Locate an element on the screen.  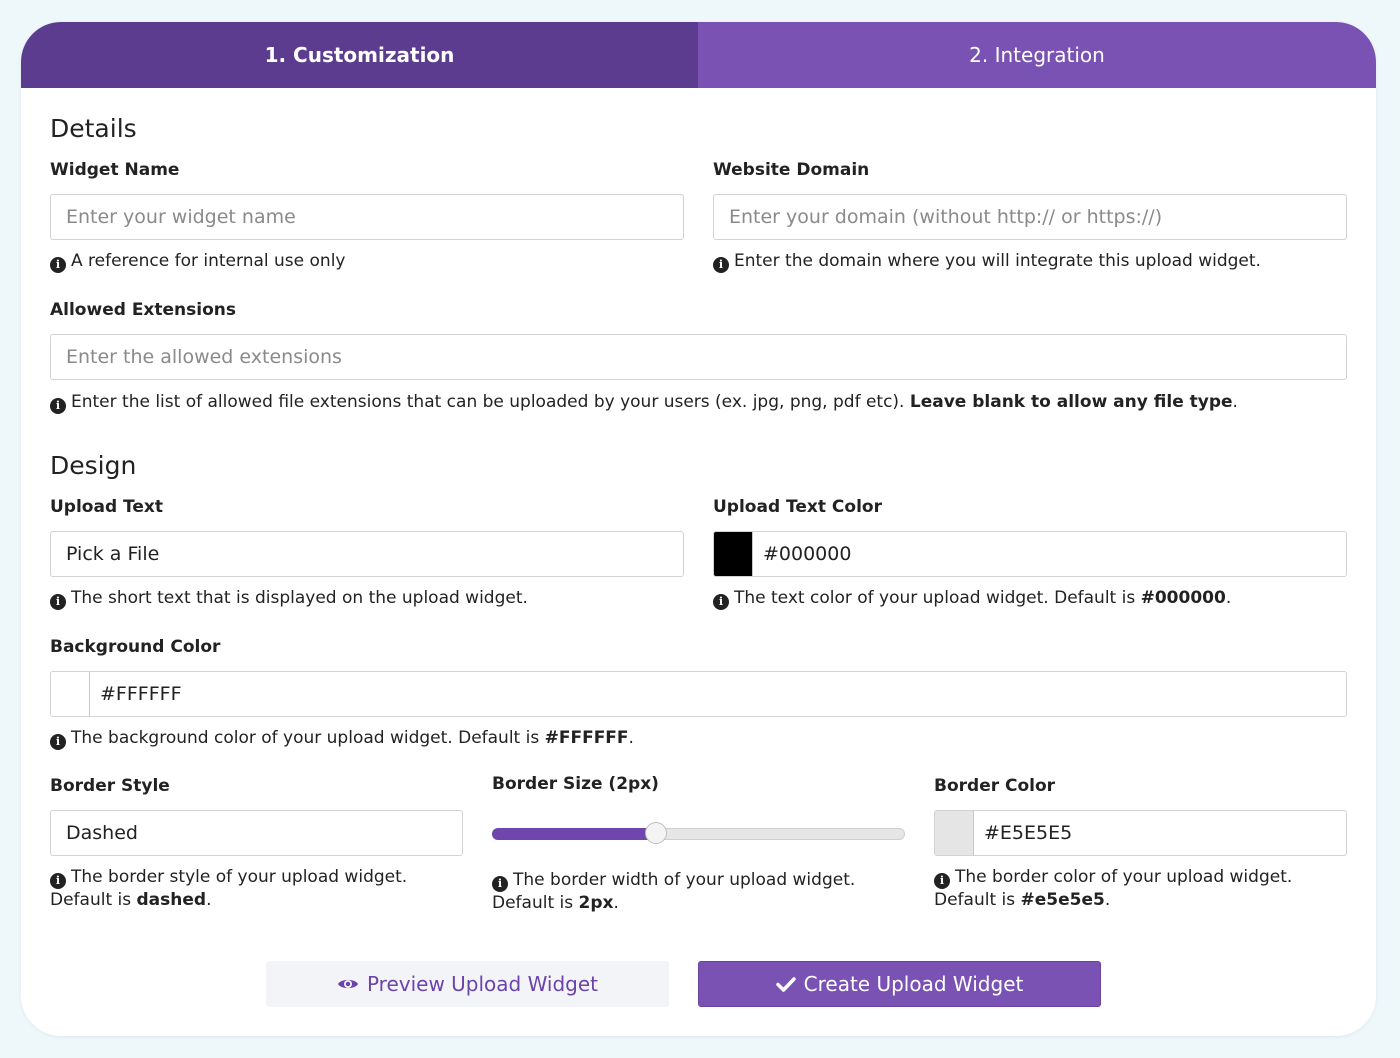
background-color-field is located at coordinates (698, 694).